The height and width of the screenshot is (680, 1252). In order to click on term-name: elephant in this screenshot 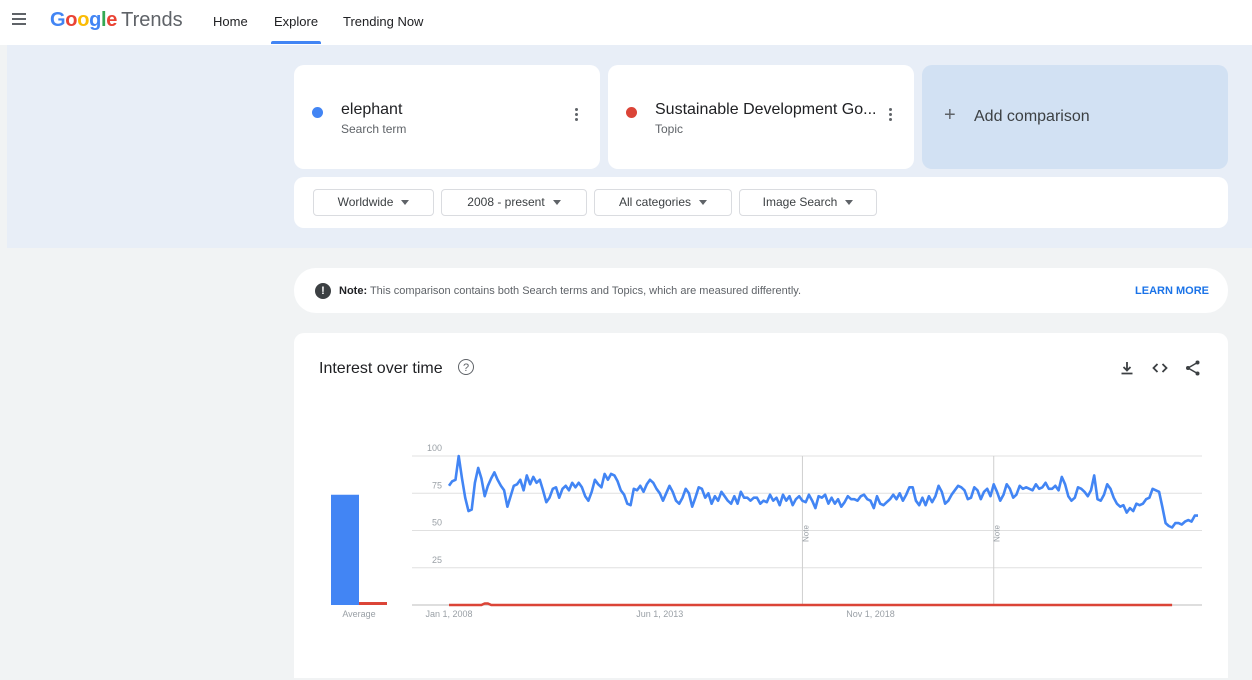, I will do `click(372, 109)`.